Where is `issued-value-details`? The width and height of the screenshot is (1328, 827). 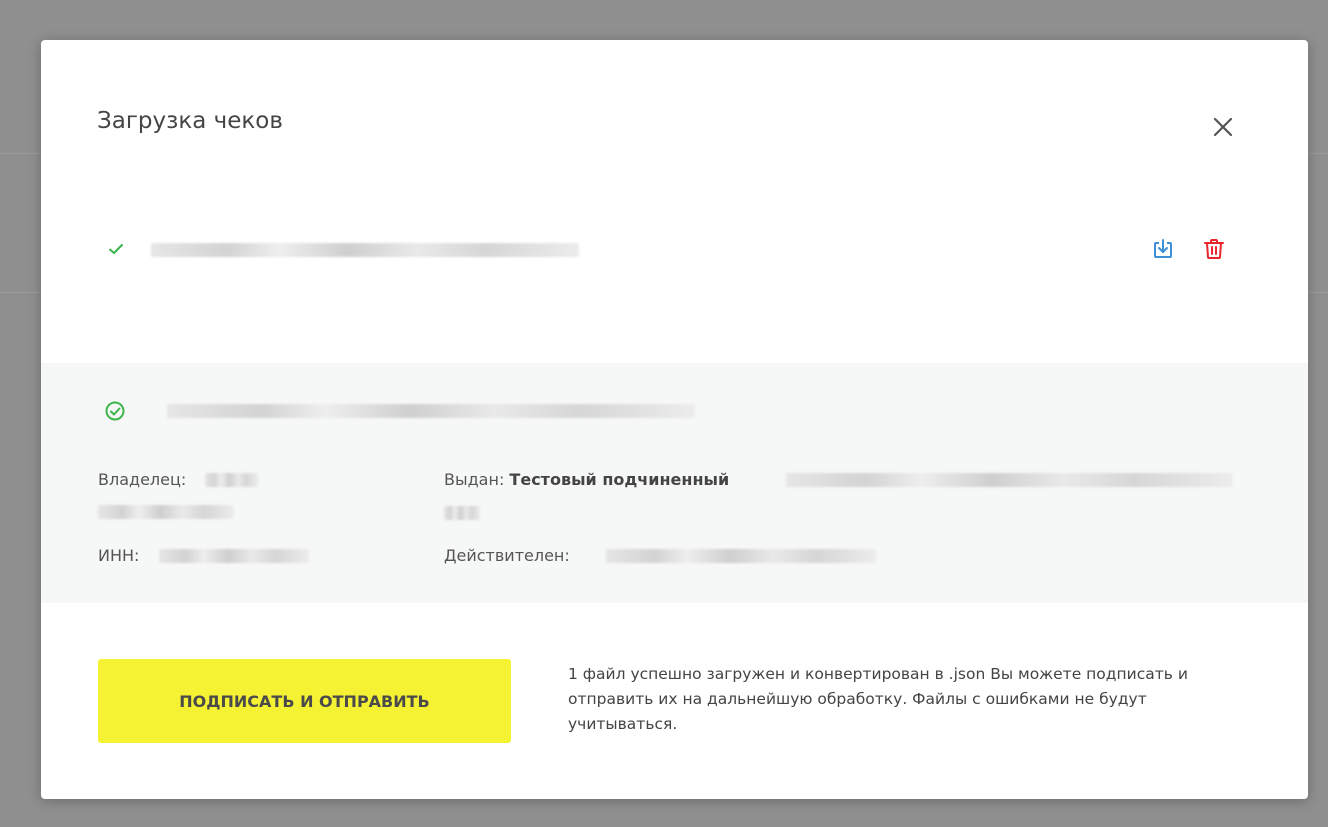
issued-value-details is located at coordinates (1009, 480).